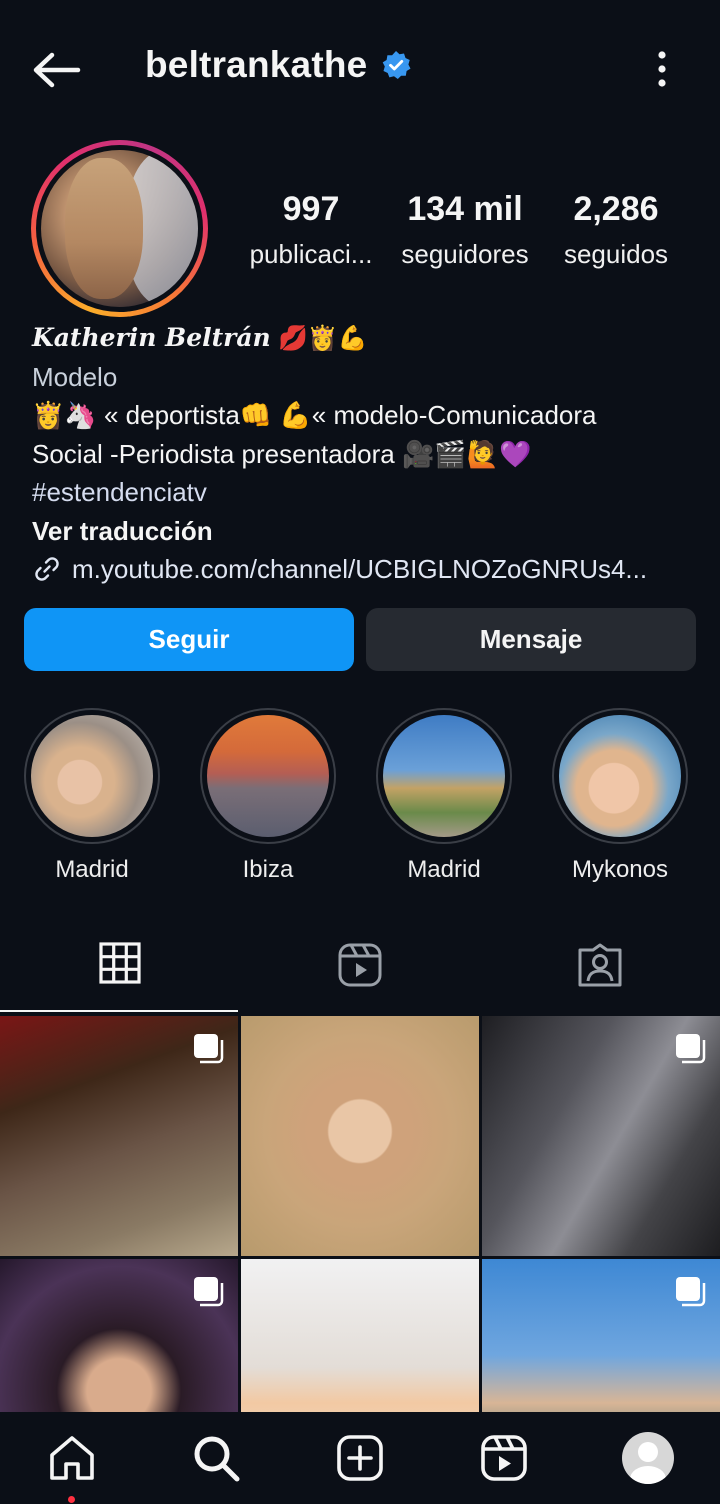 The image size is (720, 1504). I want to click on nav-search, so click(216, 1458).